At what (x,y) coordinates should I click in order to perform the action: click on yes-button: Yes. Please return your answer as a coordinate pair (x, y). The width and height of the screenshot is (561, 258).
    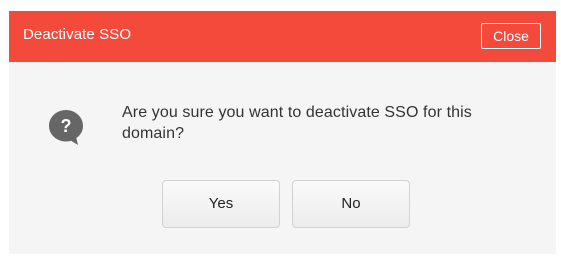
    Looking at the image, I should click on (221, 204).